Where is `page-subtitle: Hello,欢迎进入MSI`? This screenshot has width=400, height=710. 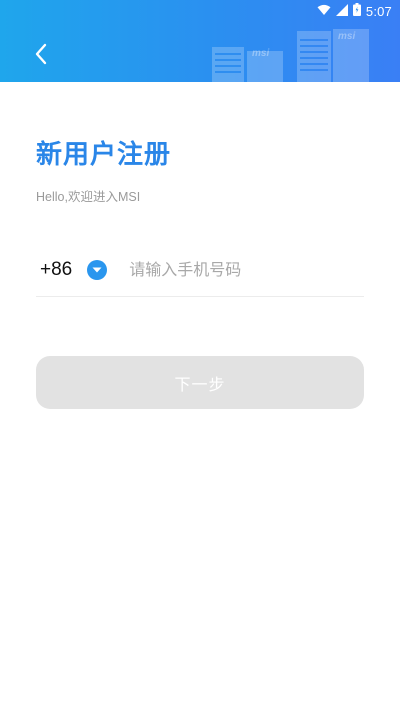 page-subtitle: Hello,欢迎进入MSI is located at coordinates (88, 197).